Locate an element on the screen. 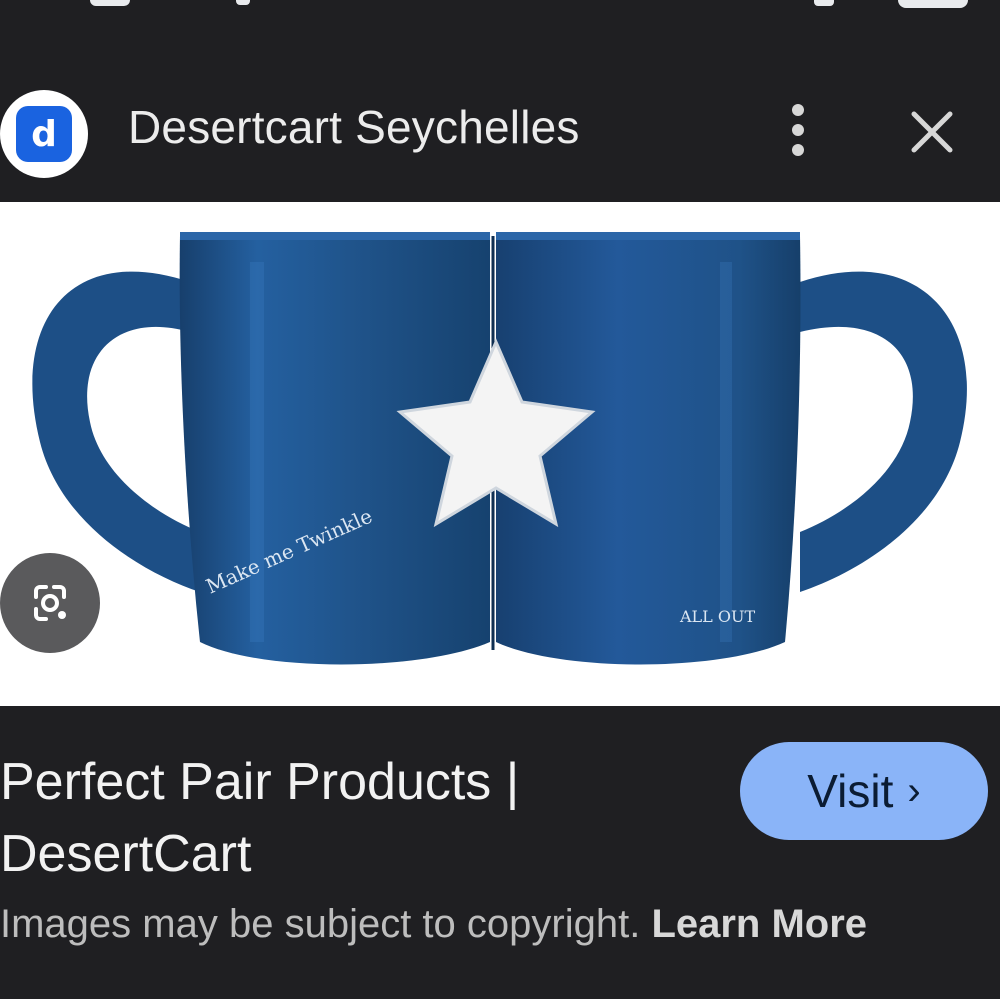  status-bar is located at coordinates (500, 30).